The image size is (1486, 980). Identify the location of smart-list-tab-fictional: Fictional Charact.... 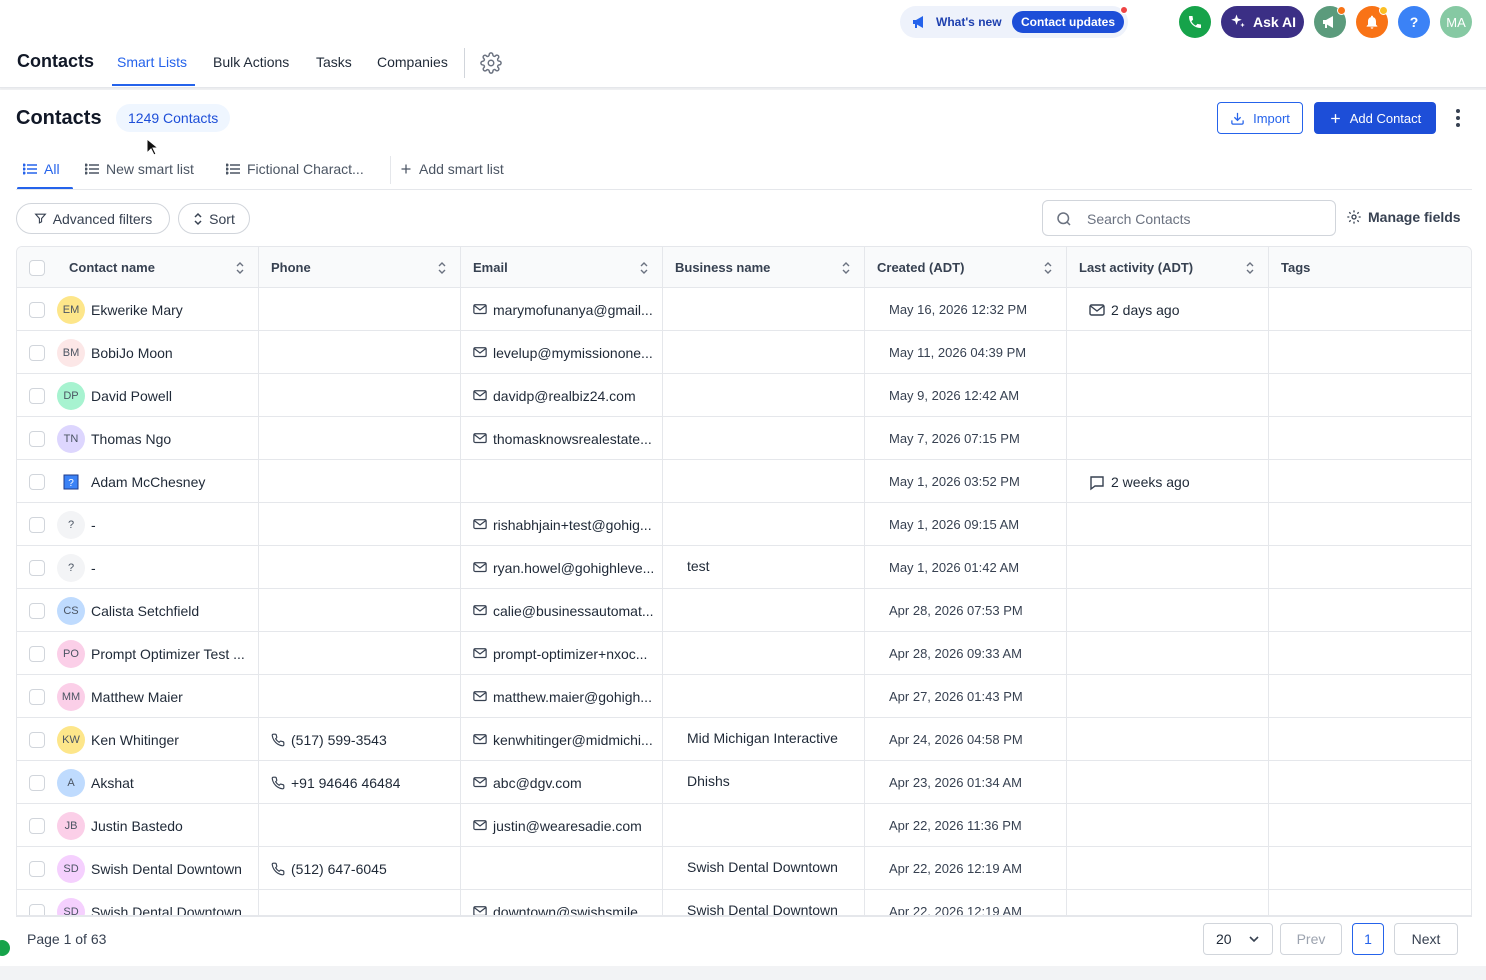
(295, 169).